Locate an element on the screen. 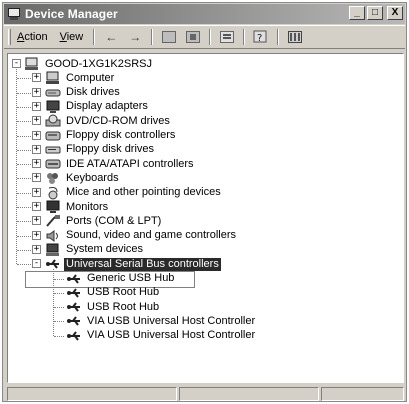  tree-category-item: Sound, video and game controllers is located at coordinates (141, 236).